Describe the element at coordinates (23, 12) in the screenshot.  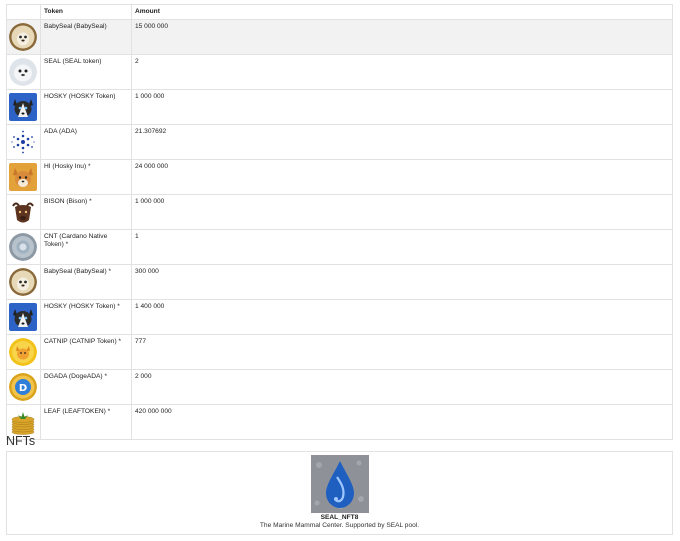
I see `icon-column-header` at that location.